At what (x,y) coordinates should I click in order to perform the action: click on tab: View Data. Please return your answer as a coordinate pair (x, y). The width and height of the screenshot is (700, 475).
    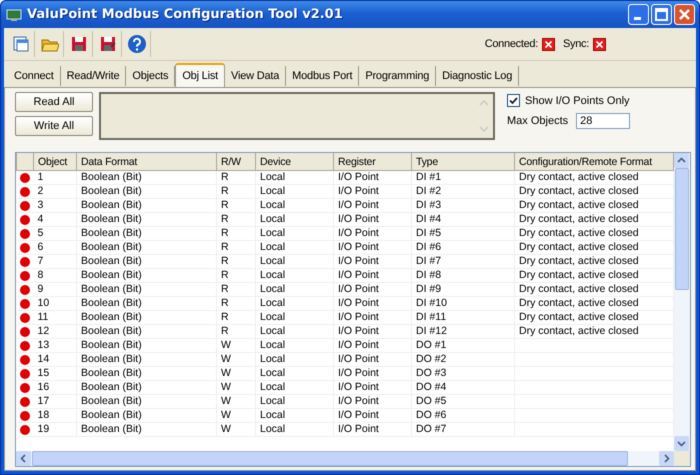
    Looking at the image, I should click on (255, 76).